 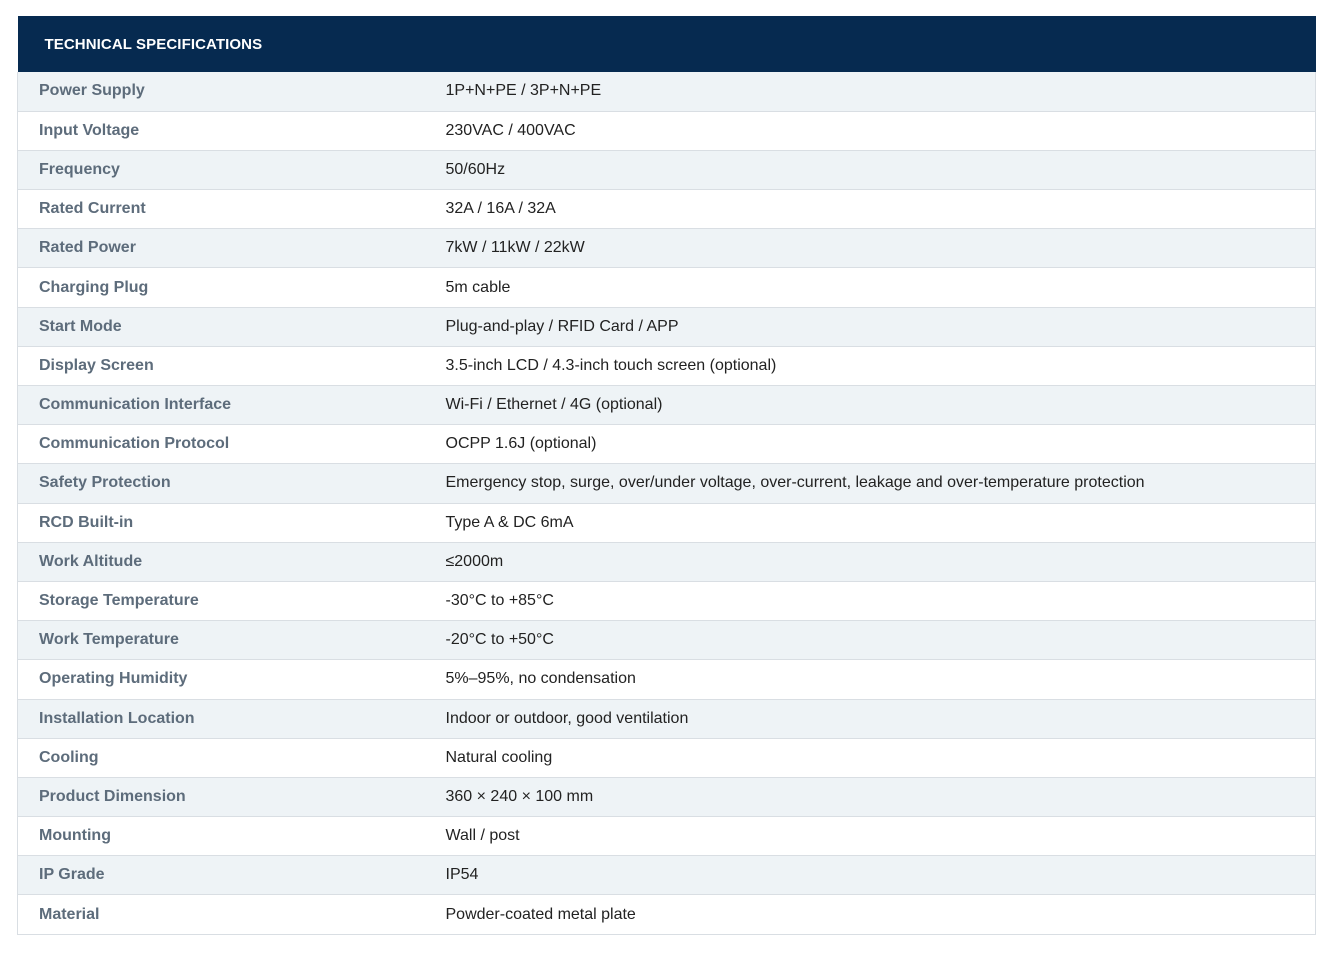 I want to click on spec-value: -30°C to +85°C, so click(x=870, y=601).